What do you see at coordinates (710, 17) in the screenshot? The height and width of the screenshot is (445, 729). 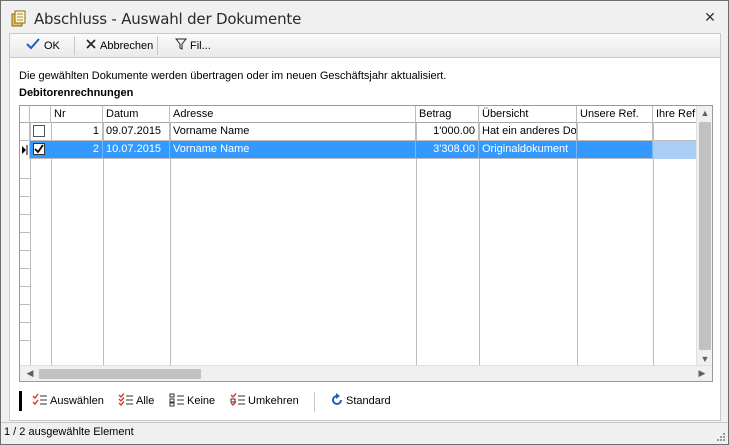 I see `close-icon: ✕` at bounding box center [710, 17].